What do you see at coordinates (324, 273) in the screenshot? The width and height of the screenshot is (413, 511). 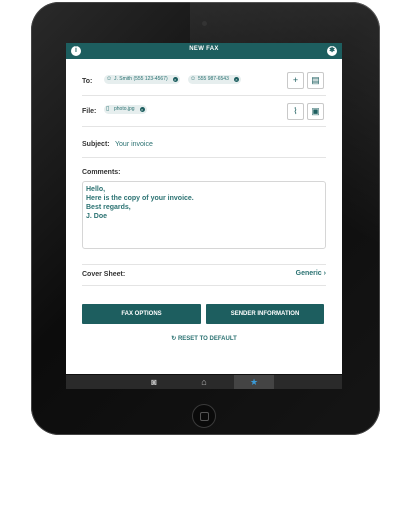 I see `chevron-right-icon: ›` at bounding box center [324, 273].